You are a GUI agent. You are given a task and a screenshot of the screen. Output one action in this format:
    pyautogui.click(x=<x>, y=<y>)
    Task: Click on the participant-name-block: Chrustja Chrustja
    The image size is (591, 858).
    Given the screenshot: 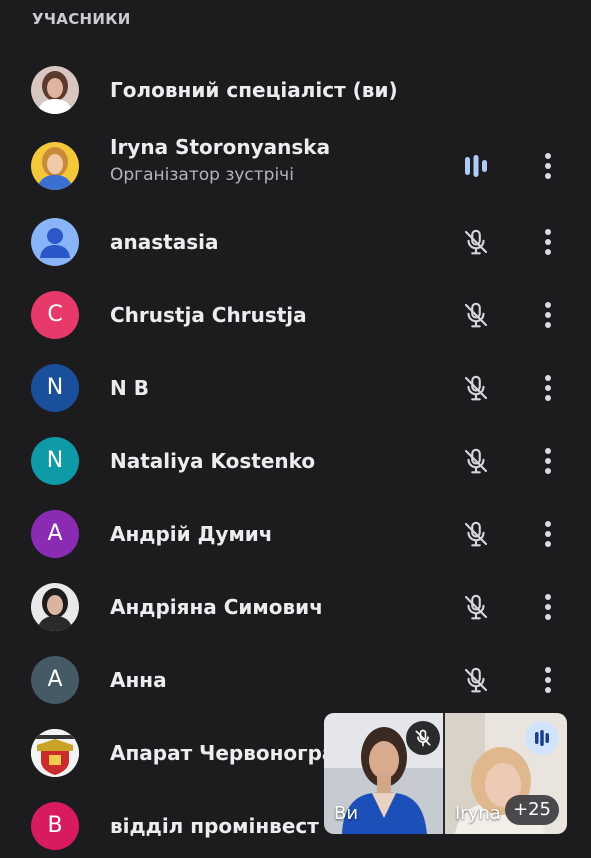 What is the action you would take?
    pyautogui.click(x=208, y=315)
    